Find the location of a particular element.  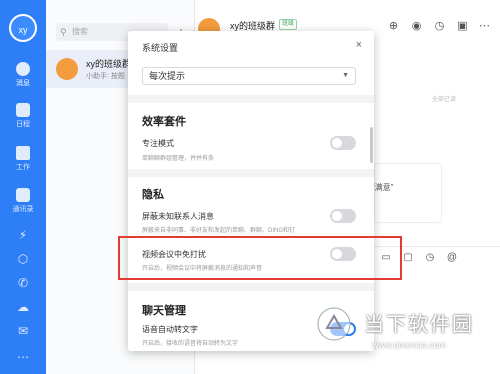

section-title: 效率套件 is located at coordinates (164, 122).